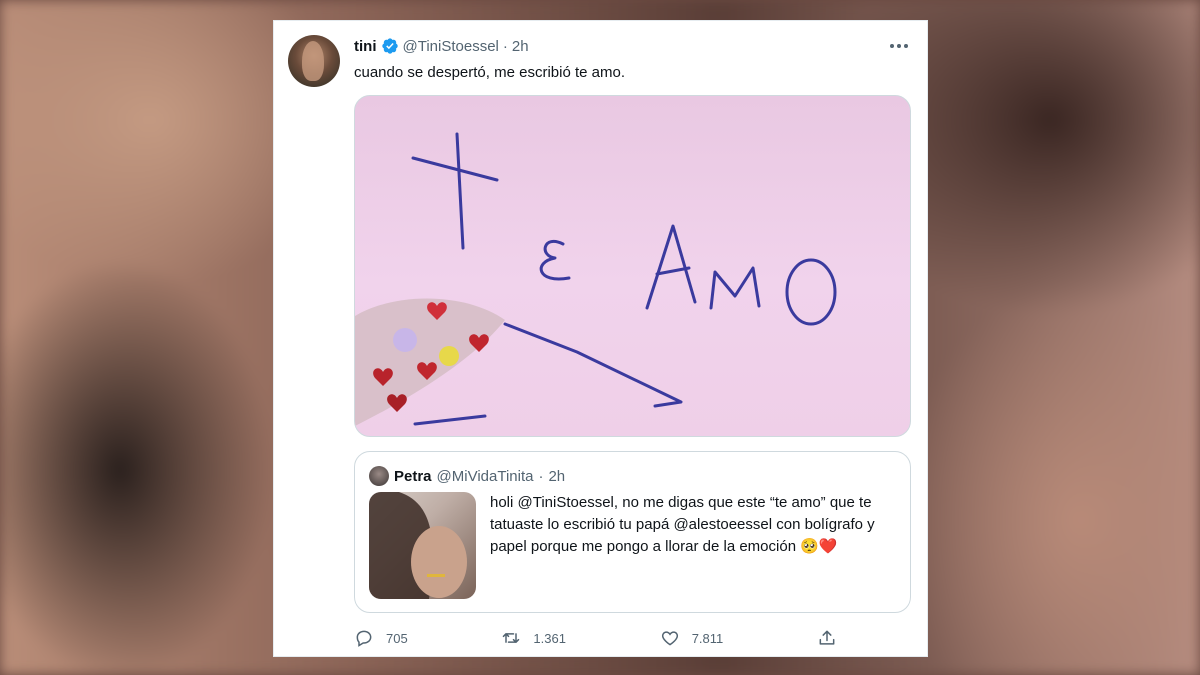 The height and width of the screenshot is (675, 1200). I want to click on reply-icon, so click(364, 638).